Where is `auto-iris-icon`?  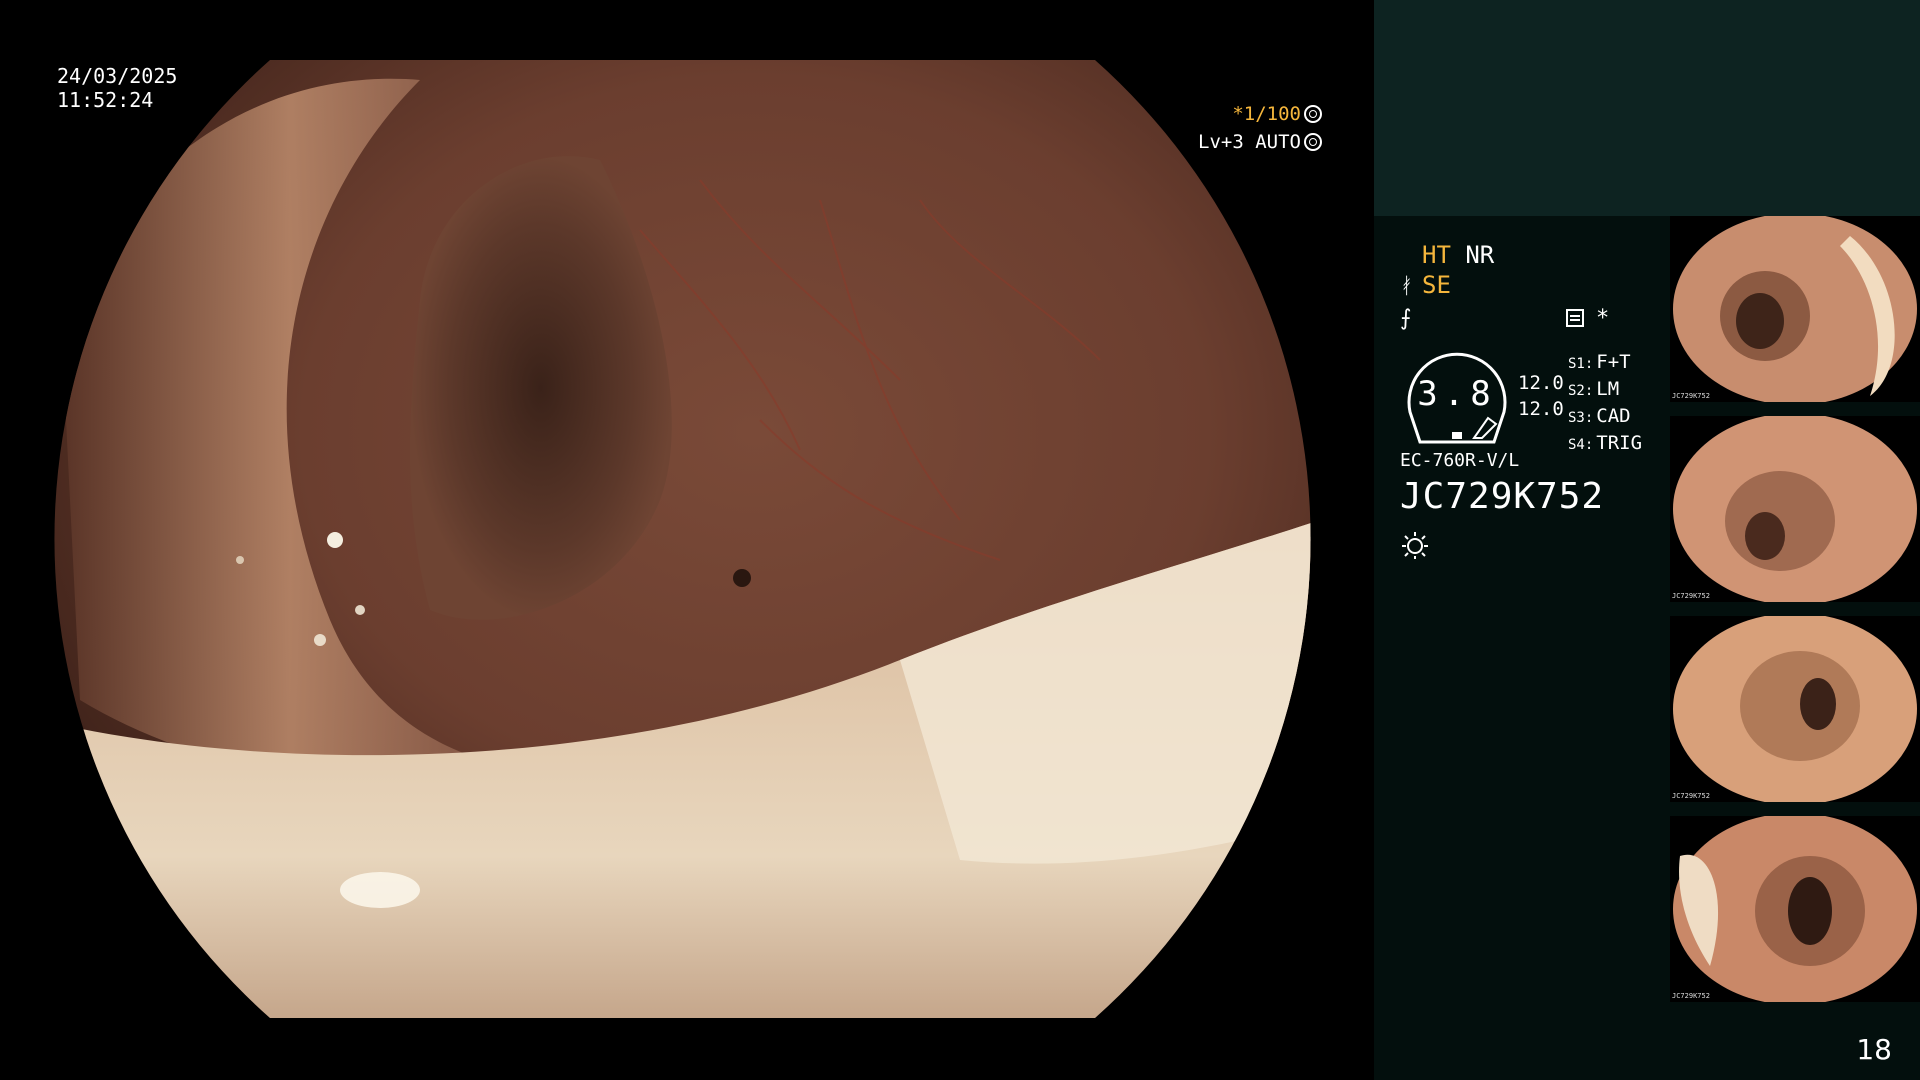 auto-iris-icon is located at coordinates (1313, 142).